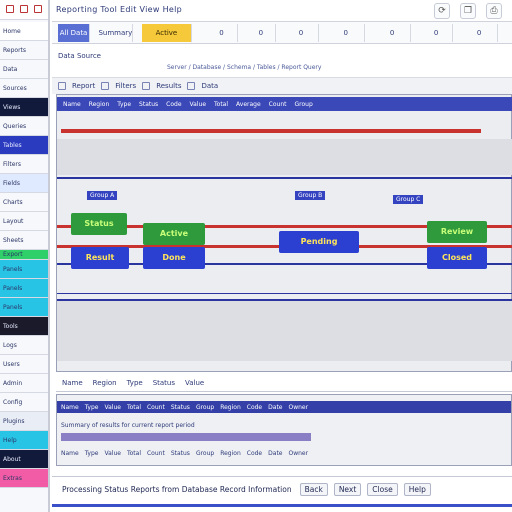 Image resolution: width=512 pixels, height=512 pixels. I want to click on sidebar-header, so click(24, 10).